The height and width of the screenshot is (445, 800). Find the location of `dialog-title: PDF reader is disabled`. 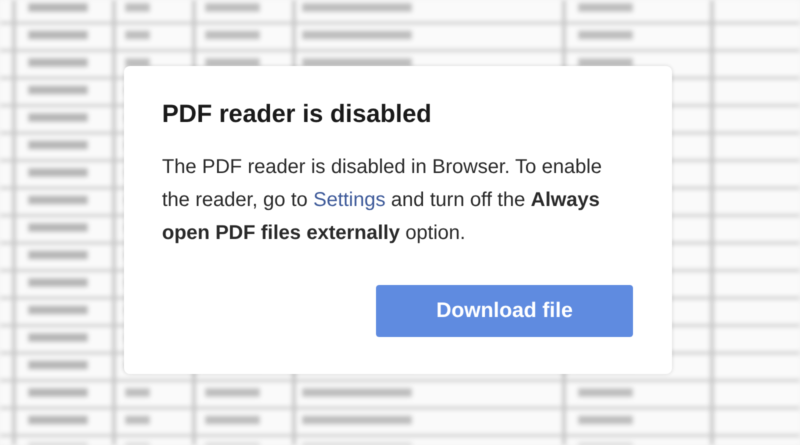

dialog-title: PDF reader is disabled is located at coordinates (297, 114).